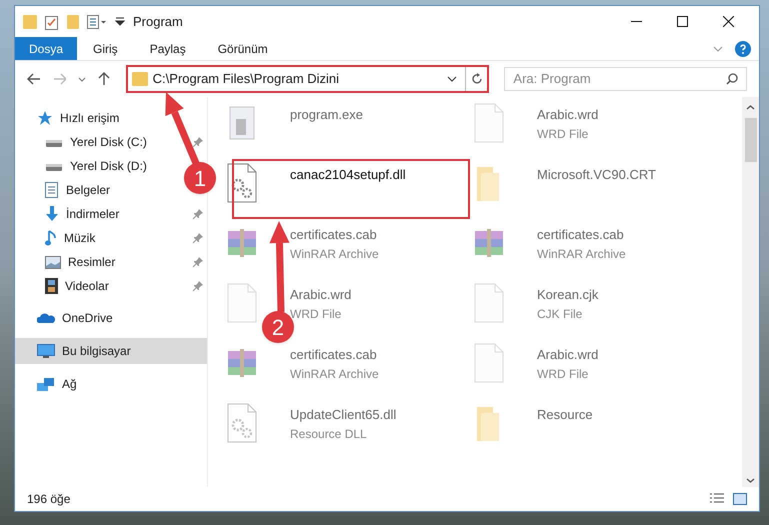 This screenshot has width=769, height=525. What do you see at coordinates (565, 414) in the screenshot?
I see `file-name: Resource` at bounding box center [565, 414].